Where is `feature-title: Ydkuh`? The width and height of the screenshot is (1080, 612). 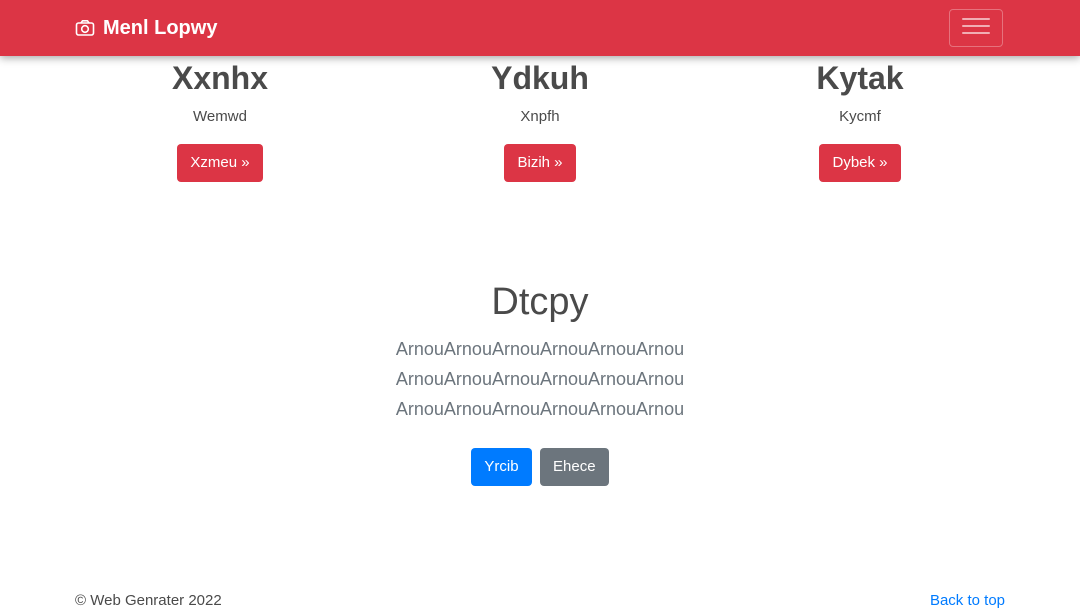
feature-title: Ydkuh is located at coordinates (540, 78).